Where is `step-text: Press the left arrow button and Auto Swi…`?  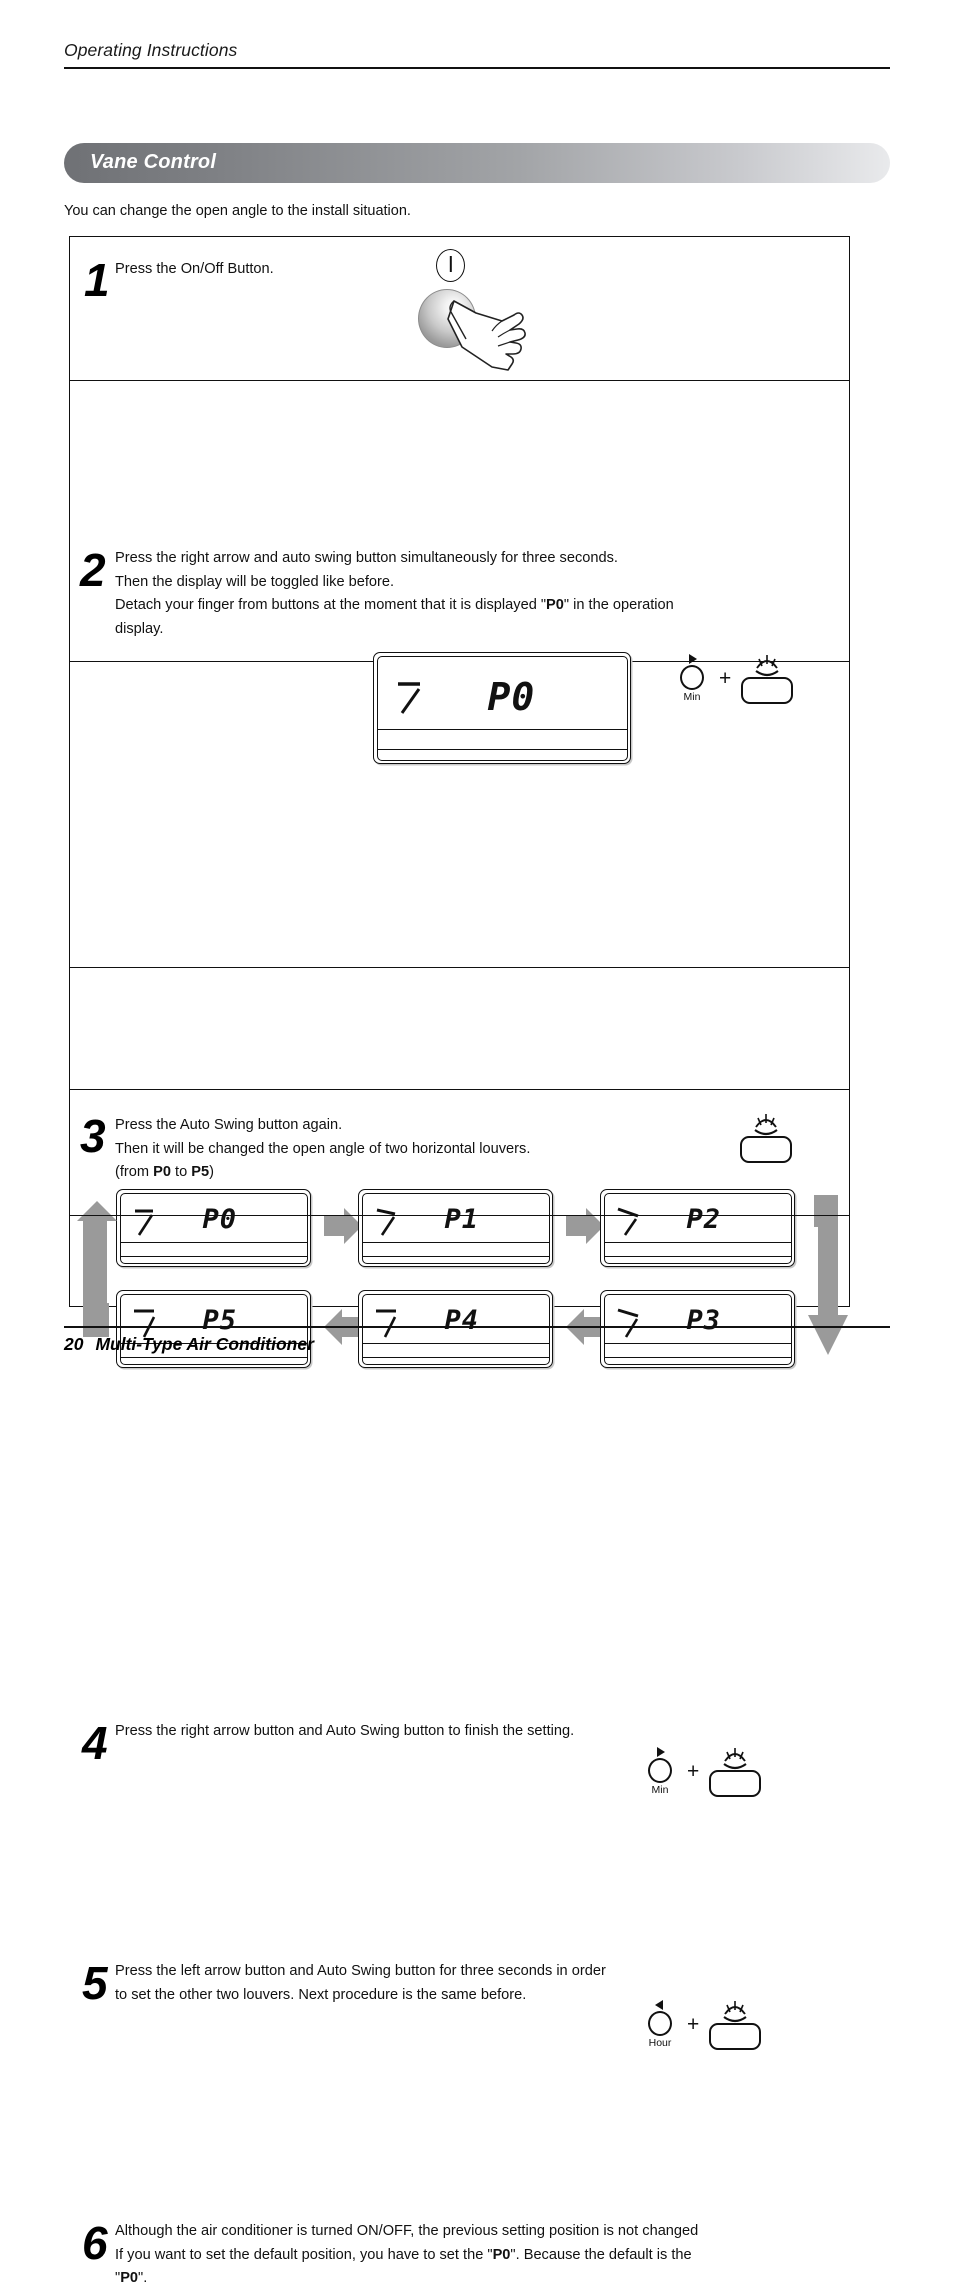
step-text: Press the left arrow button and Auto Swi… is located at coordinates (415, 1983).